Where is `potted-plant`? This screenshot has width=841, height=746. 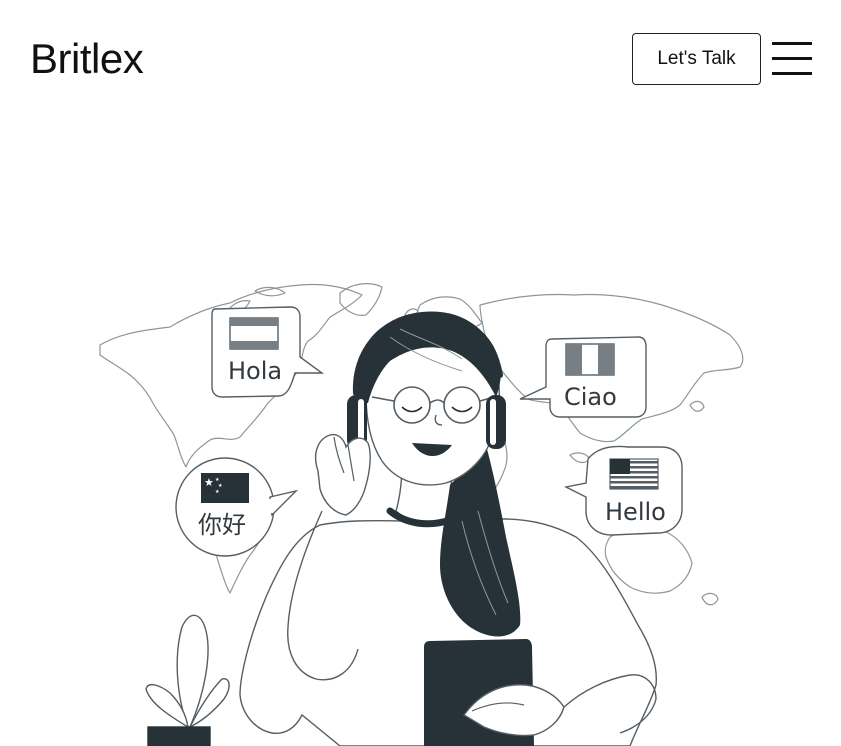 potted-plant is located at coordinates (187, 680).